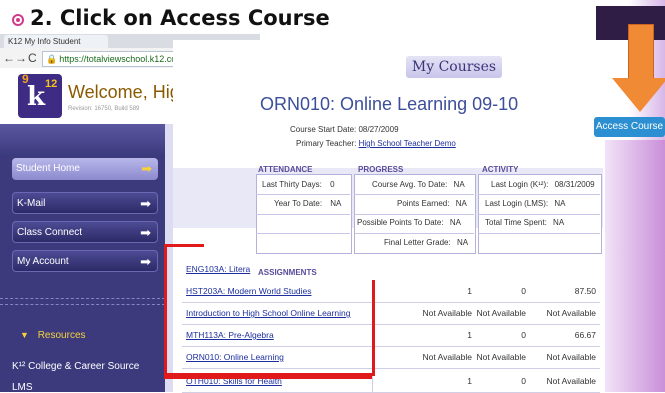 The height and width of the screenshot is (393, 665). Describe the element at coordinates (410, 184) in the screenshot. I see `cell-label: Course Avg. To Date:` at that location.